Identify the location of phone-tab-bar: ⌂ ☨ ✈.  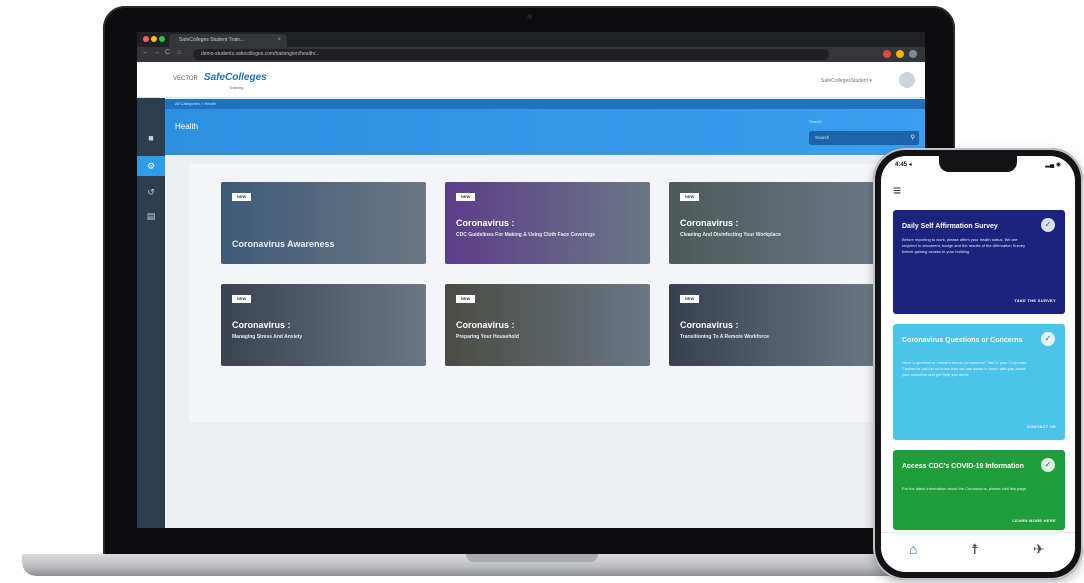
(978, 552).